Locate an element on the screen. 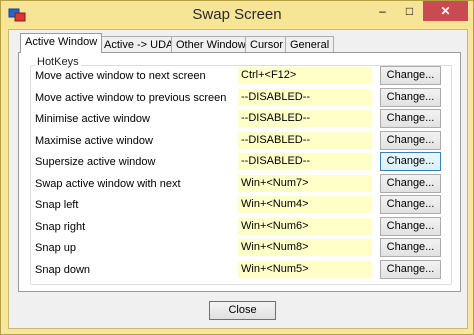 The width and height of the screenshot is (474, 335). title-bar: Swap Screen – □ ✕ is located at coordinates (237, 15).